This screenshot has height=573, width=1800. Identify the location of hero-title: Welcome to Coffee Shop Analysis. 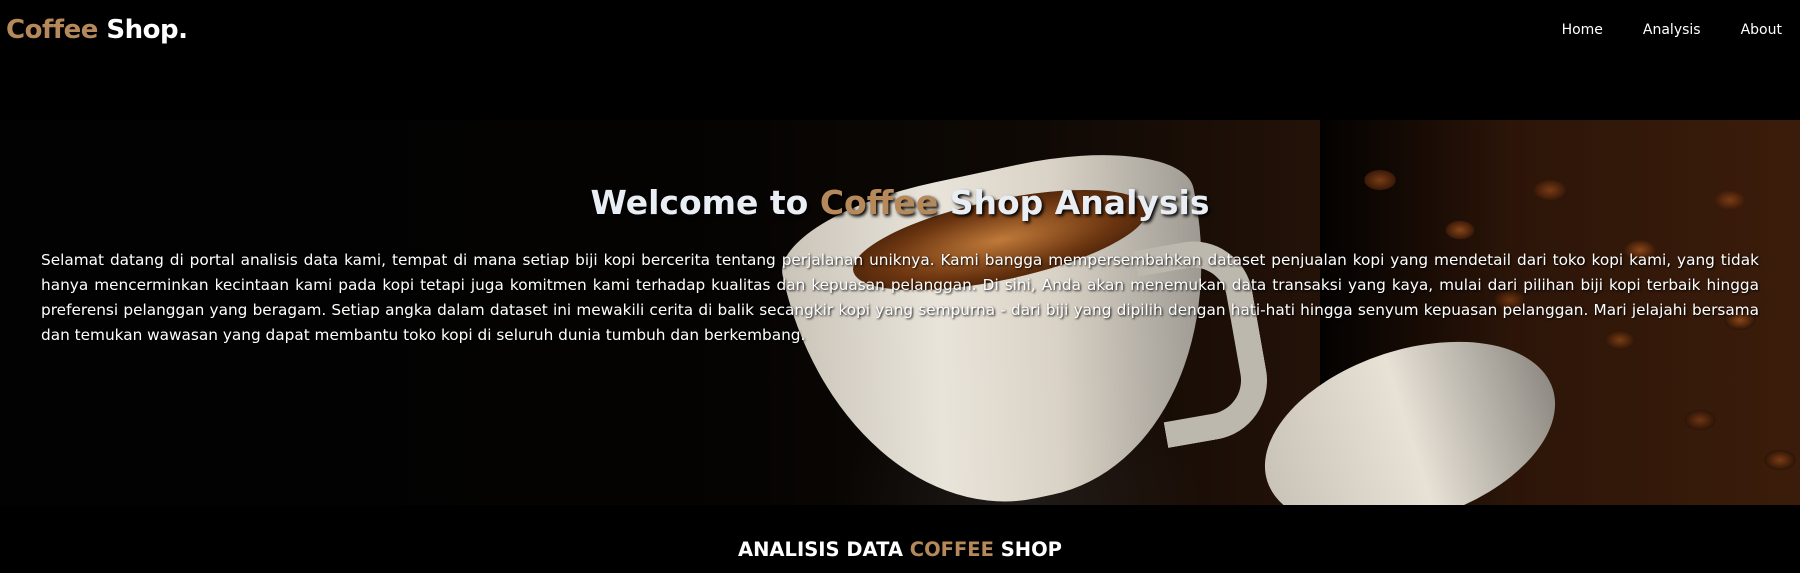
(900, 202).